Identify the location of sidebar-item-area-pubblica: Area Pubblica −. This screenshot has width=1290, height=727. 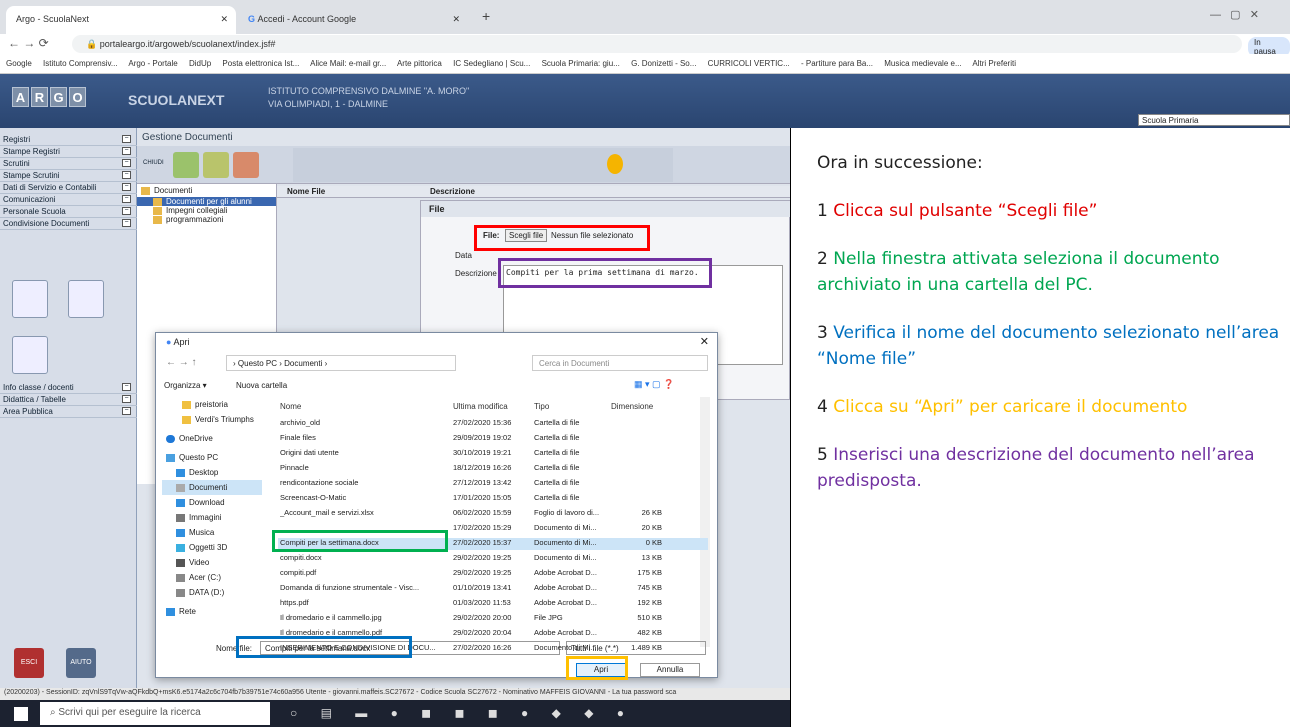
(68, 412).